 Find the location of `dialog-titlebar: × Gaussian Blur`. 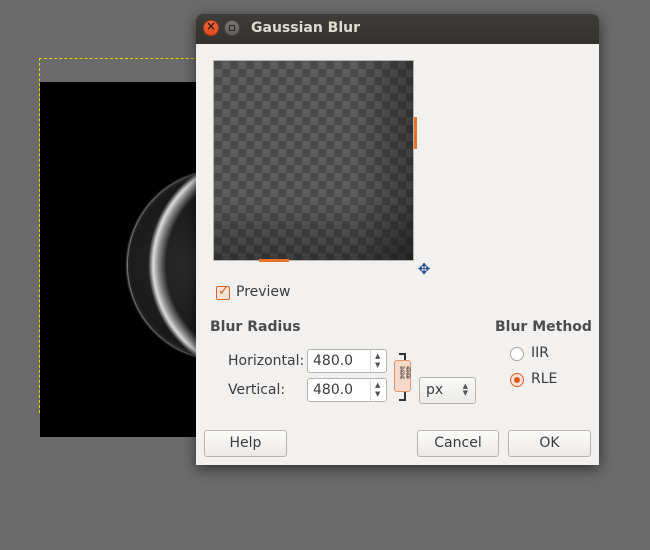

dialog-titlebar: × Gaussian Blur is located at coordinates (397, 29).